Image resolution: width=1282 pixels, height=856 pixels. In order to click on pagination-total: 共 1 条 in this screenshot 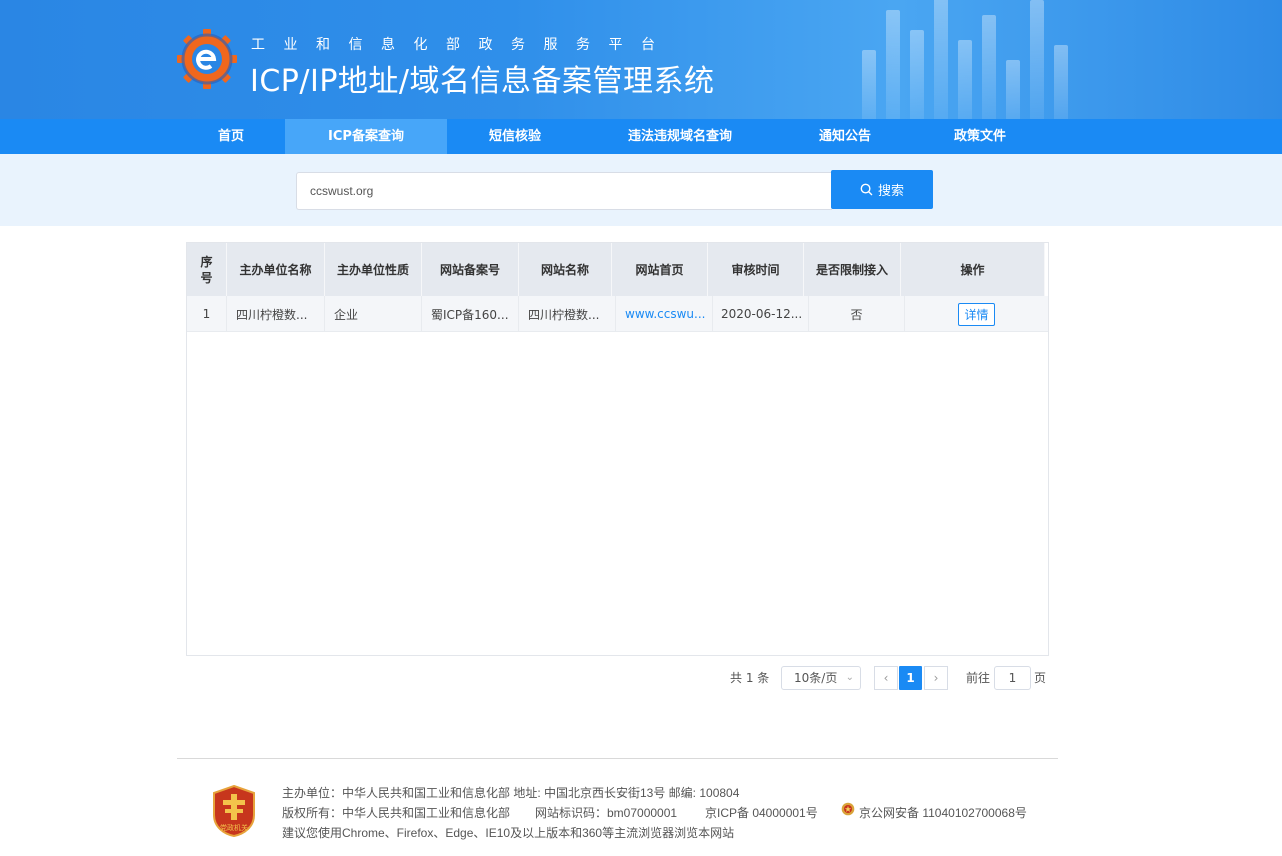, I will do `click(750, 678)`.